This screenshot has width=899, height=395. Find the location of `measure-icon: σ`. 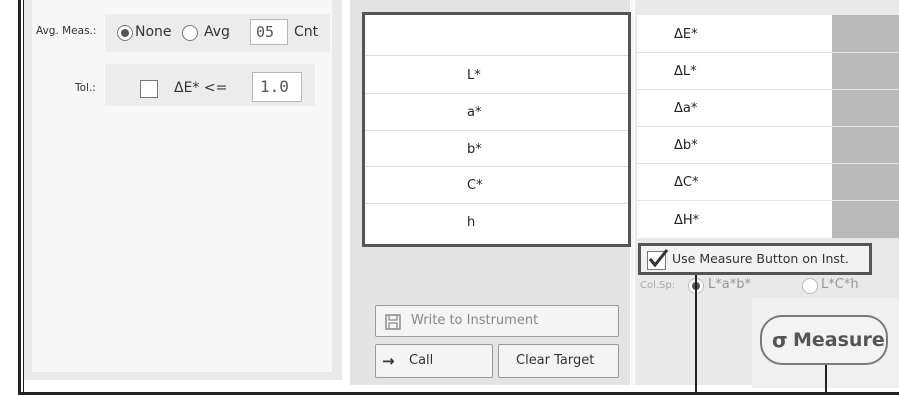

measure-icon: σ is located at coordinates (780, 340).